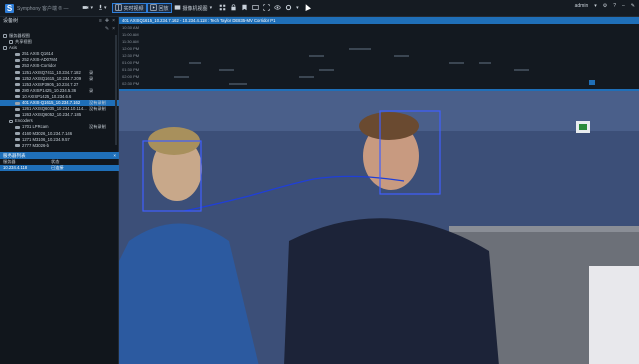  I want to click on person-right-hair, so click(389, 126).